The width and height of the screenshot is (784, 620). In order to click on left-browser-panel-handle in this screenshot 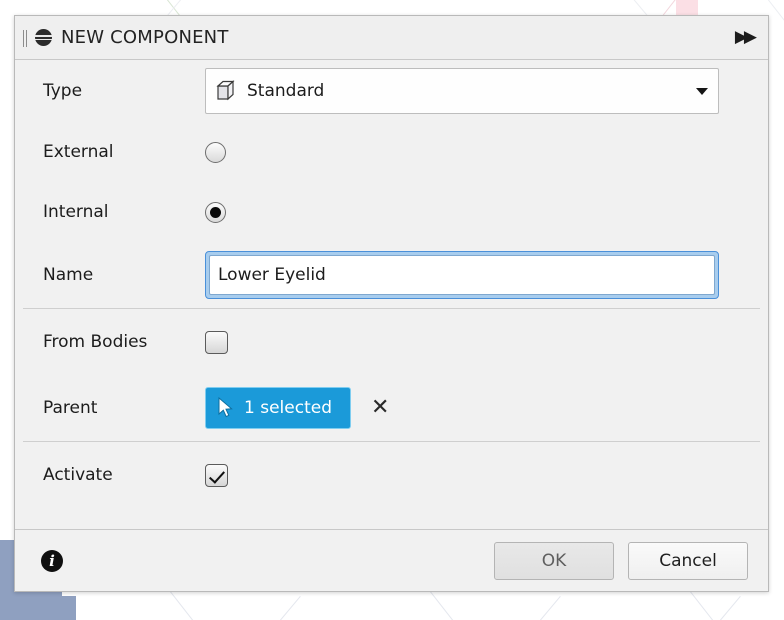, I will do `click(69, 608)`.